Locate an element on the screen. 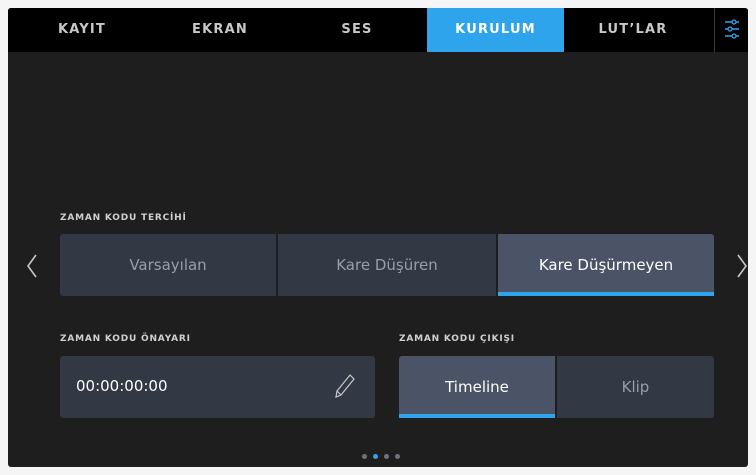 The width and height of the screenshot is (756, 475). page-dot-active is located at coordinates (375, 456).